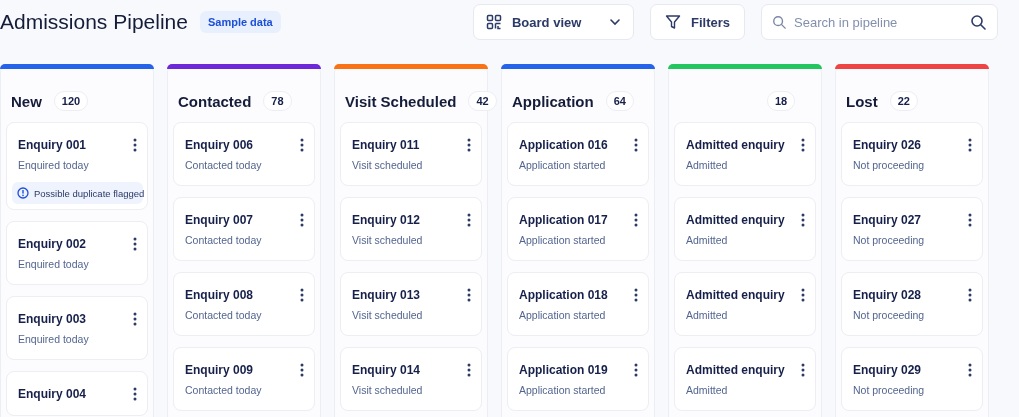 This screenshot has width=1019, height=417. I want to click on flag-text: Possible duplicate flagged, so click(89, 193).